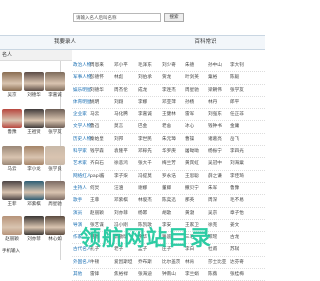 The height and width of the screenshot is (281, 320). Describe the element at coordinates (121, 163) in the screenshot. I see `person-link: 徐悲鸿` at that location.